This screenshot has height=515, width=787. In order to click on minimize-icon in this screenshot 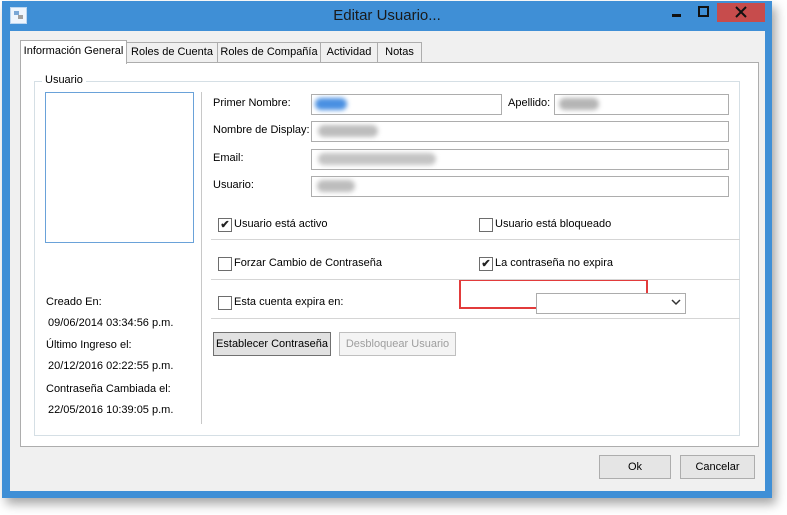, I will do `click(676, 15)`.